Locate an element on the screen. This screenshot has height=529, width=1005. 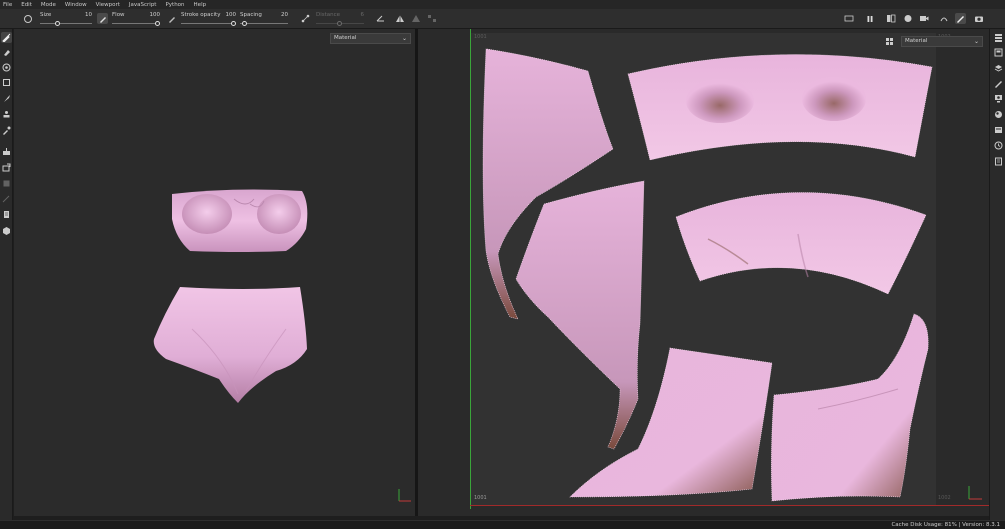
brush-shape-icon is located at coordinates (27, 18).